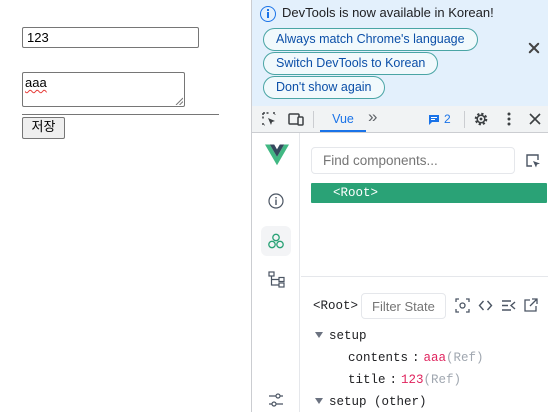  I want to click on sidebar-routes, so click(276, 279).